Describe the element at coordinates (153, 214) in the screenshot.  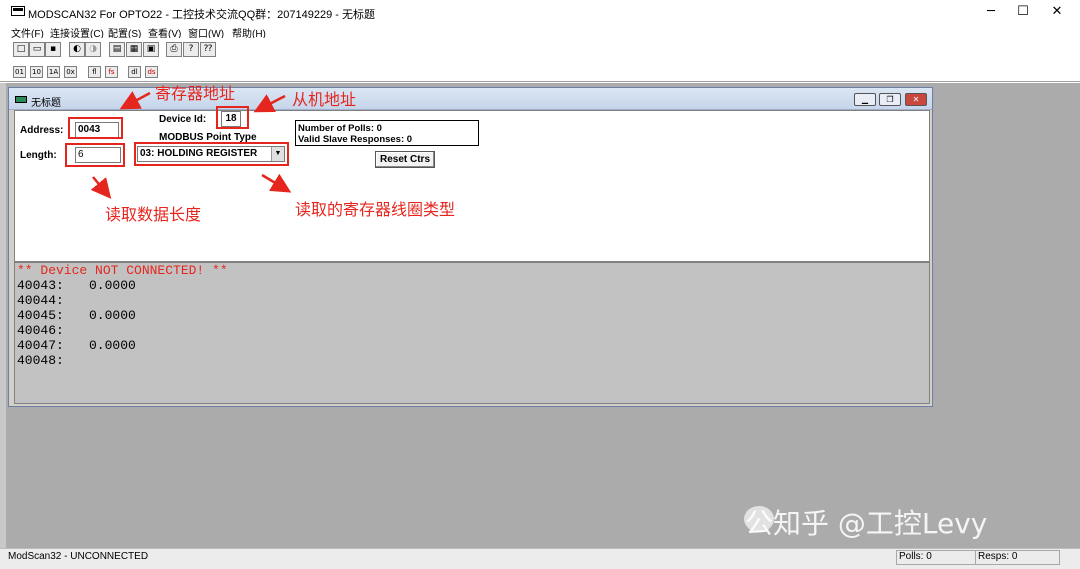
I see `annotation-read-length: 读取数据长度` at that location.